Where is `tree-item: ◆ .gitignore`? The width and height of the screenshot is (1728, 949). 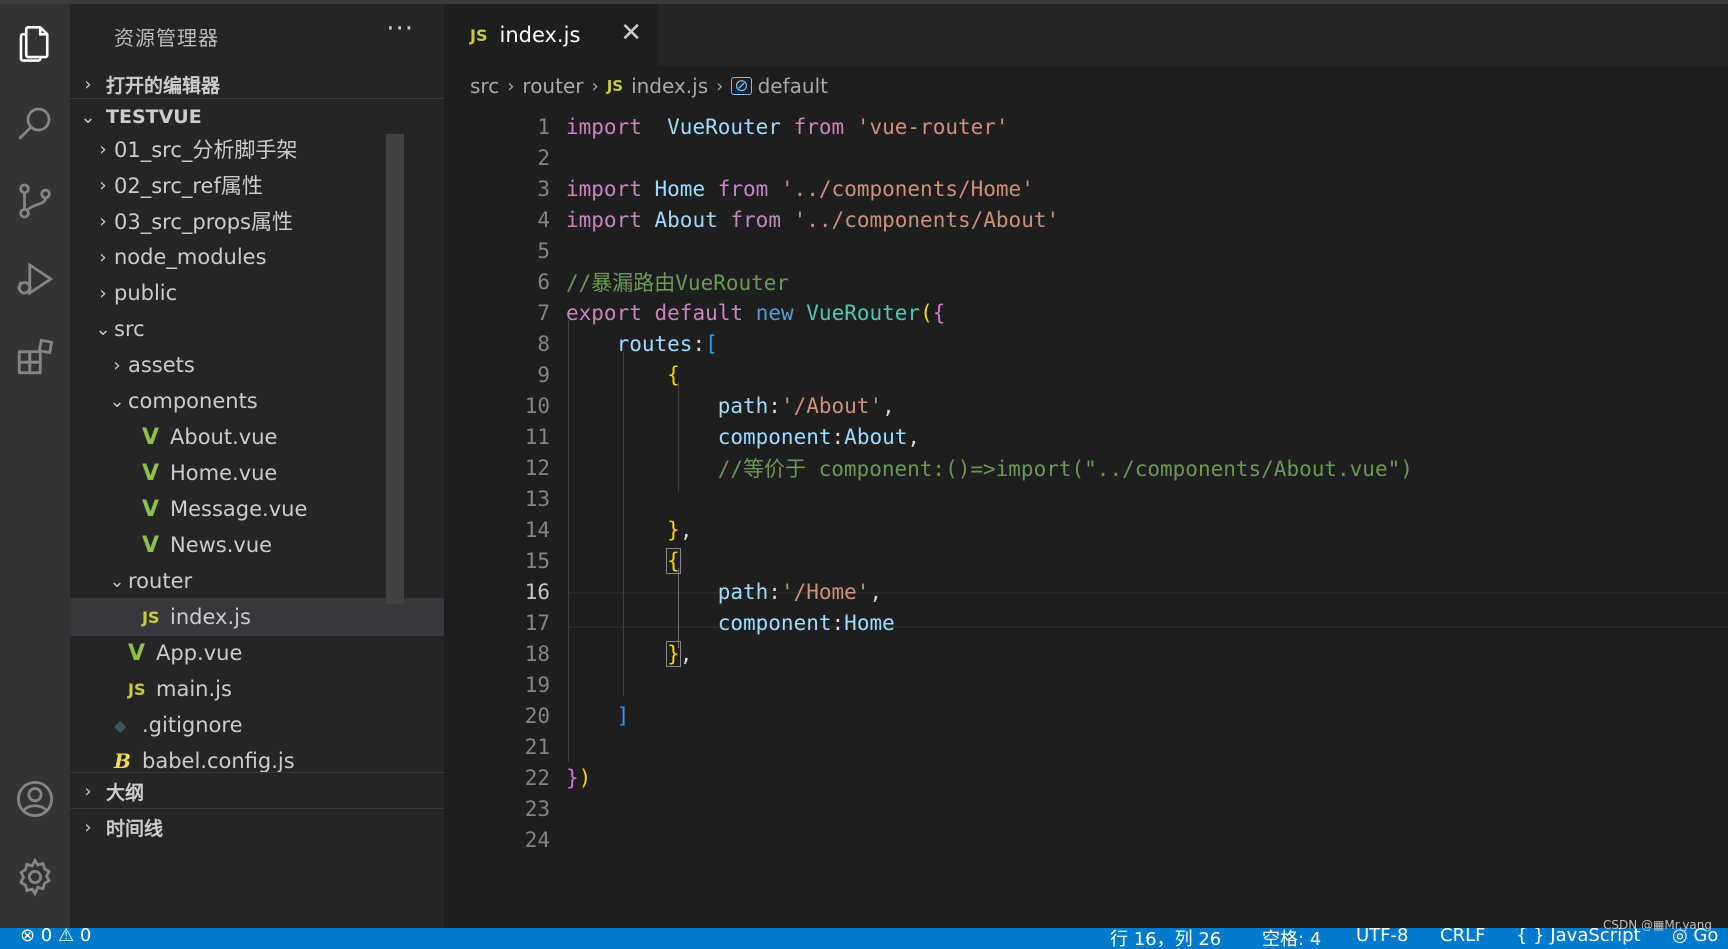
tree-item: ◆ .gitignore is located at coordinates (257, 725).